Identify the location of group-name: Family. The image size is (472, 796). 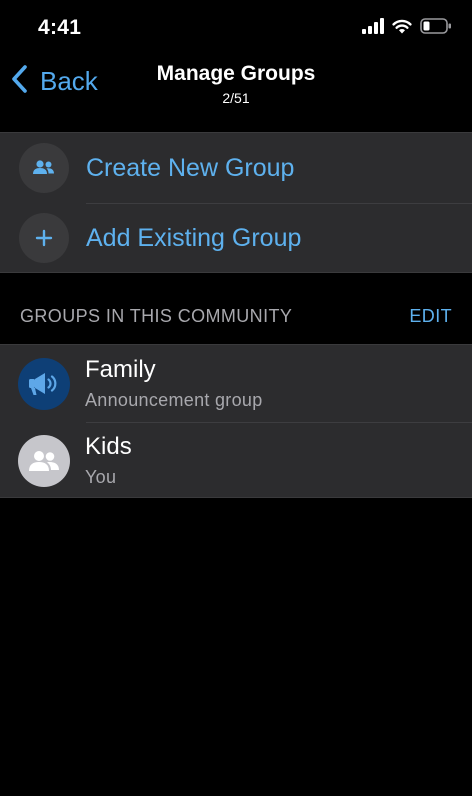
(120, 369).